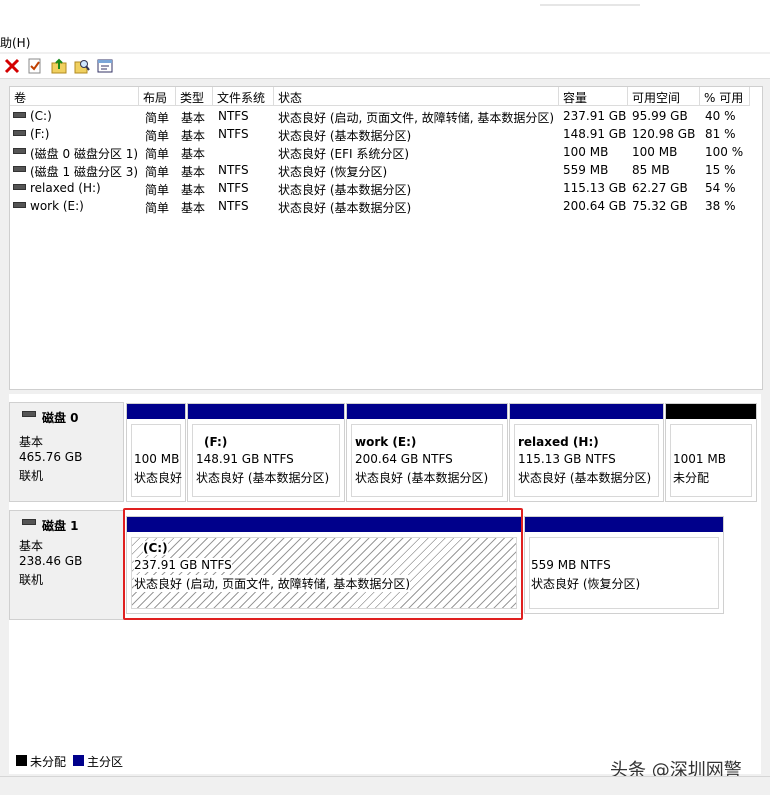 This screenshot has height=795, width=770. What do you see at coordinates (660, 206) in the screenshot?
I see `cell-free: 75.32 GB` at bounding box center [660, 206].